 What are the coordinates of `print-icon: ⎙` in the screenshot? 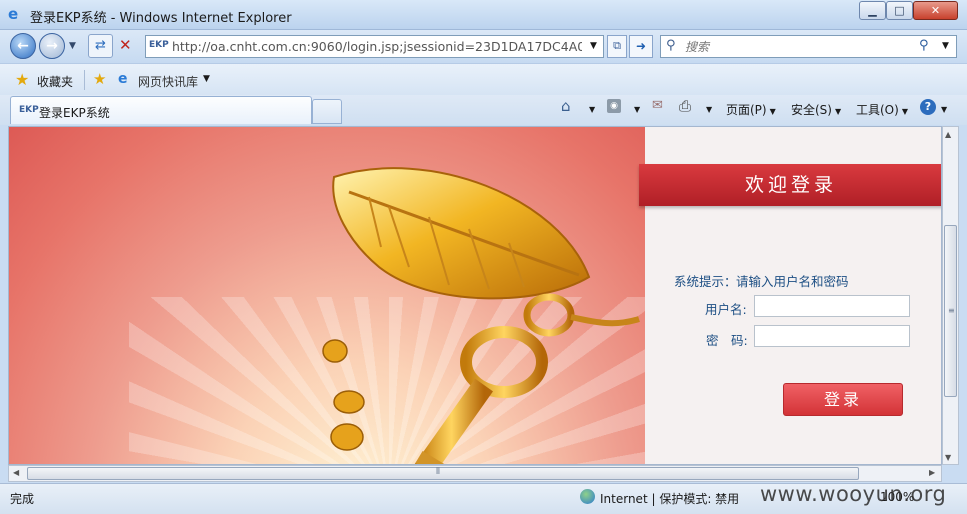 It's located at (685, 106).